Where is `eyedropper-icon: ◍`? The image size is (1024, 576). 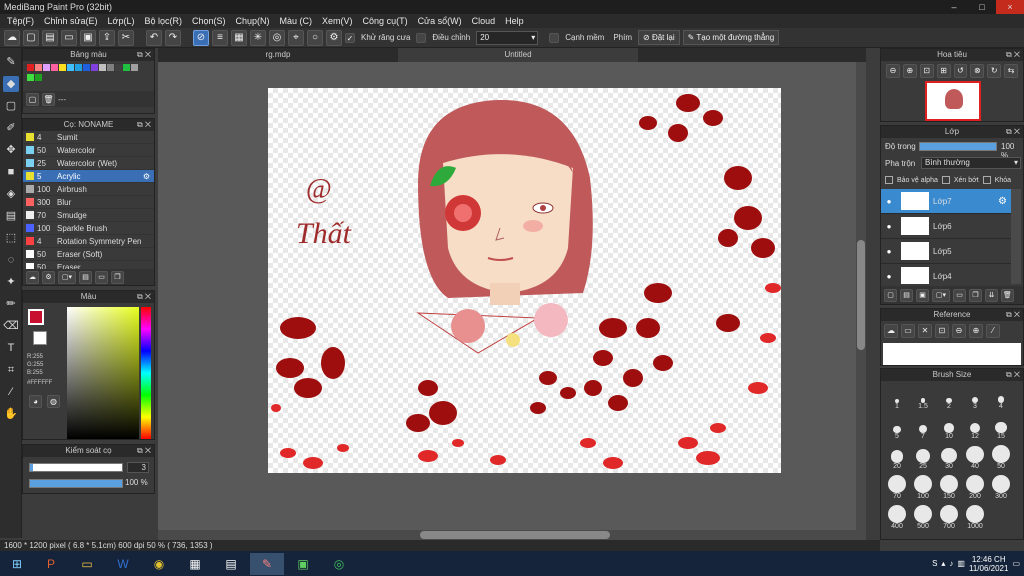
eyedropper-icon: ◍ is located at coordinates (53, 401).